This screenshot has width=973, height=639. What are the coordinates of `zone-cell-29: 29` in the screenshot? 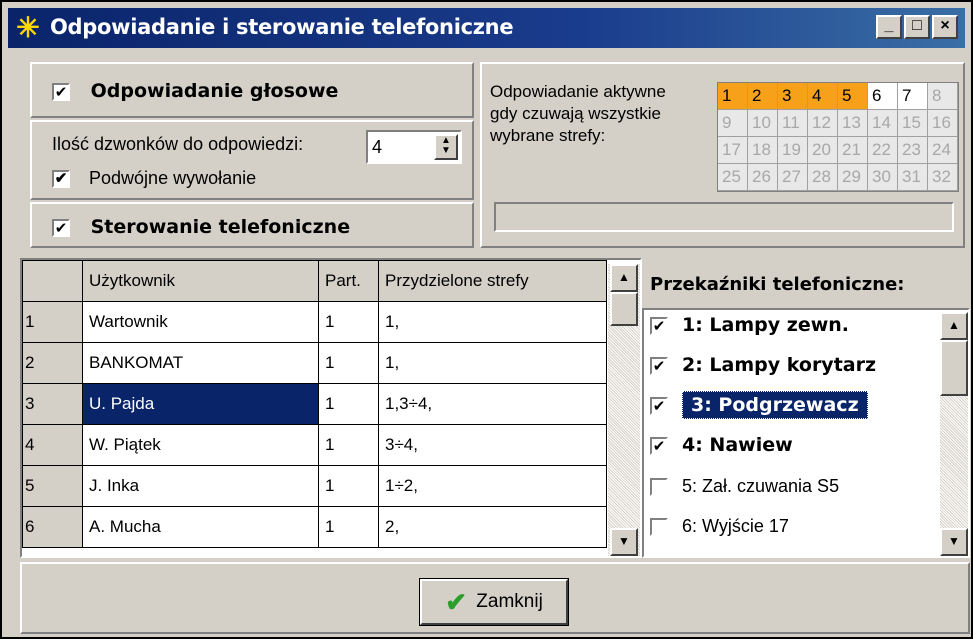 It's located at (853, 177).